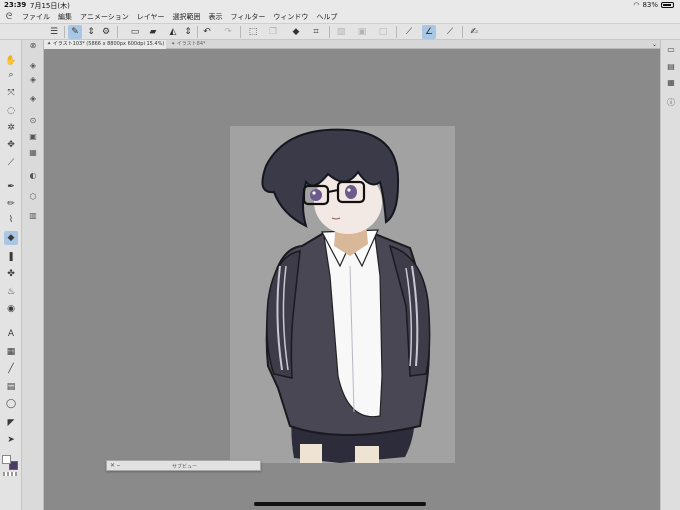 This screenshot has width=680, height=510. I want to click on navigator-icon: ▤, so click(671, 67).